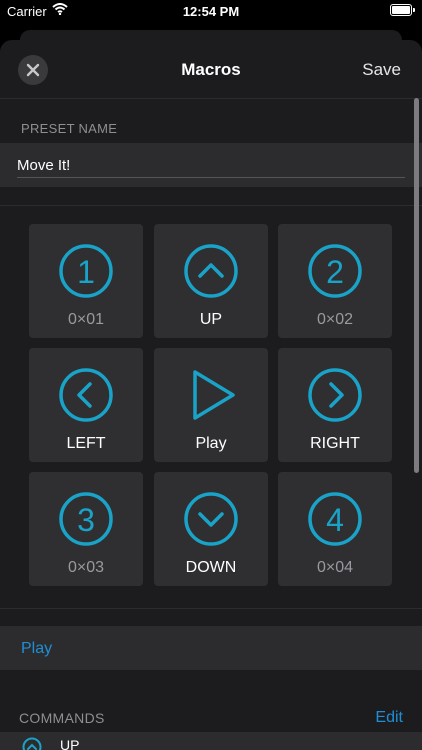  I want to click on pad-preset-4: 4 0×04, so click(335, 529).